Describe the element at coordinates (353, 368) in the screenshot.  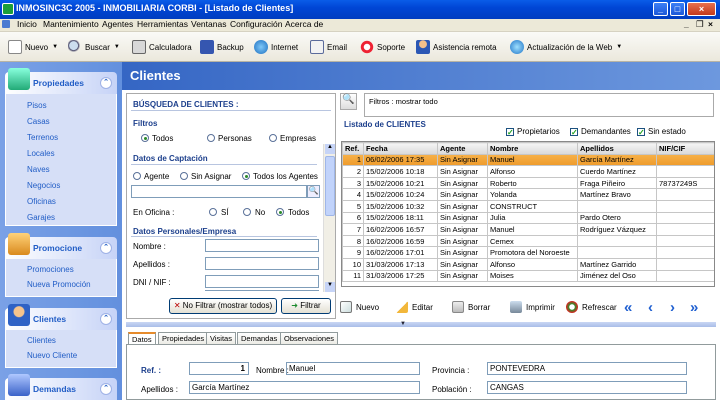
I see `nombre-field: Manuel` at that location.